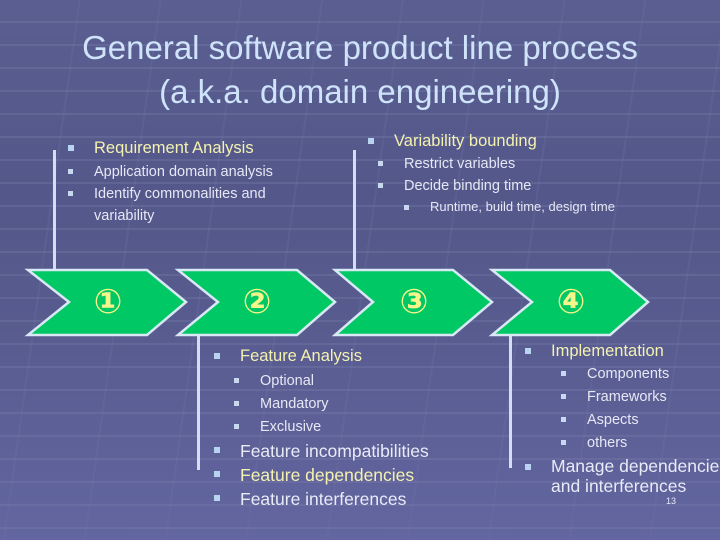  I want to click on slide-number: 13, so click(671, 501).